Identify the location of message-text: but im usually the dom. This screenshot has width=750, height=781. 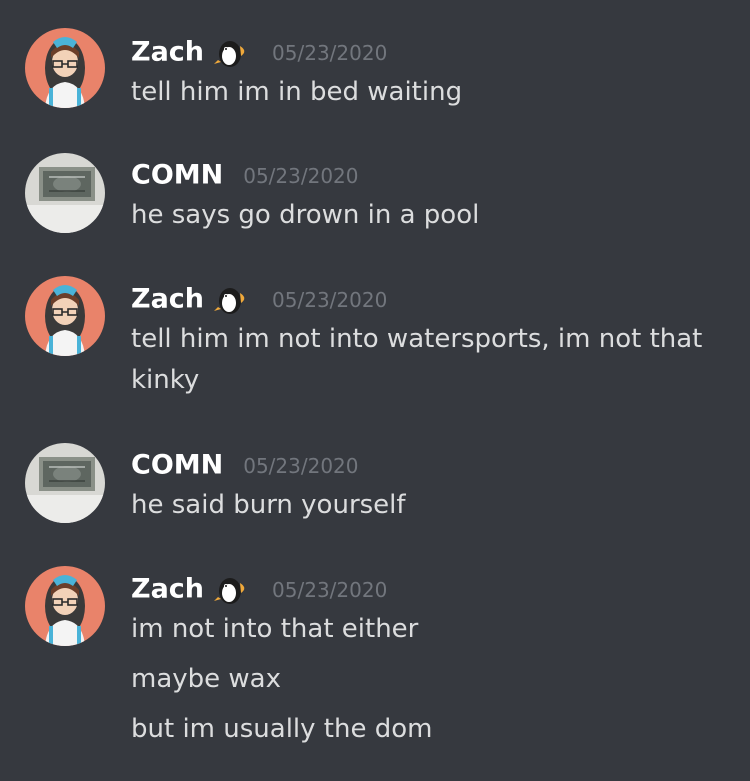
(282, 729).